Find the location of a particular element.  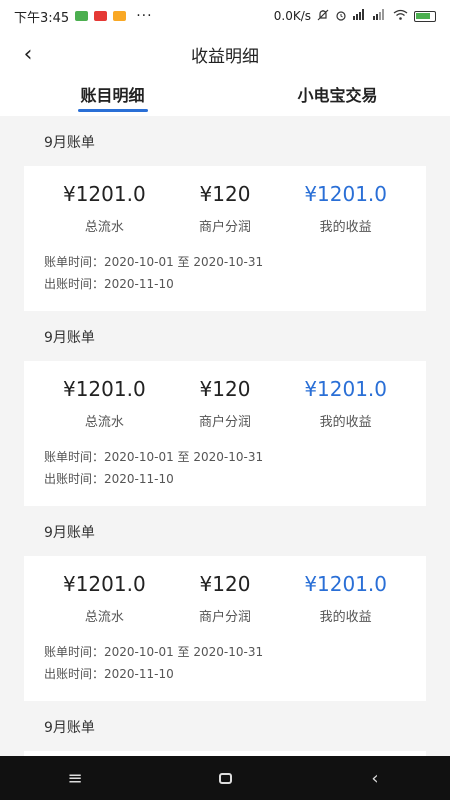

tab-account-details: 账目明细 is located at coordinates (112, 96).